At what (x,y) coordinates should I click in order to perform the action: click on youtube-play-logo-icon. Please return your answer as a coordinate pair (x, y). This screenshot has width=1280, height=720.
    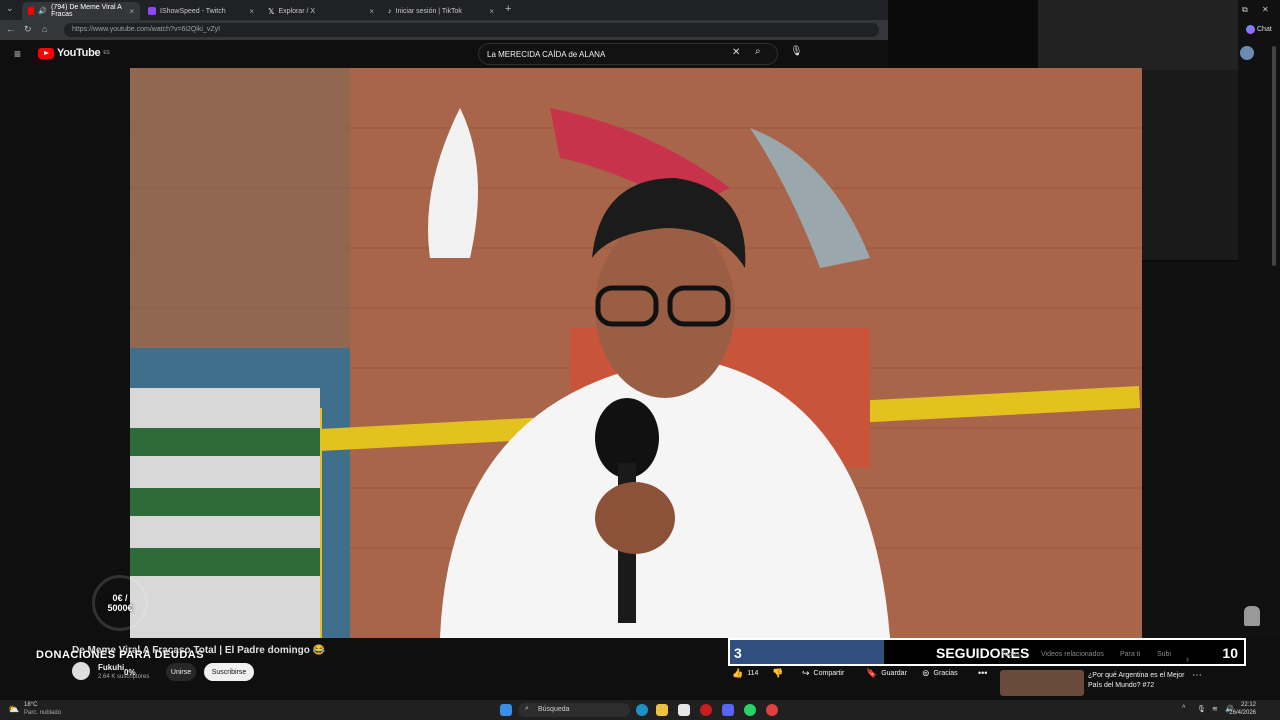
    Looking at the image, I should click on (46, 53).